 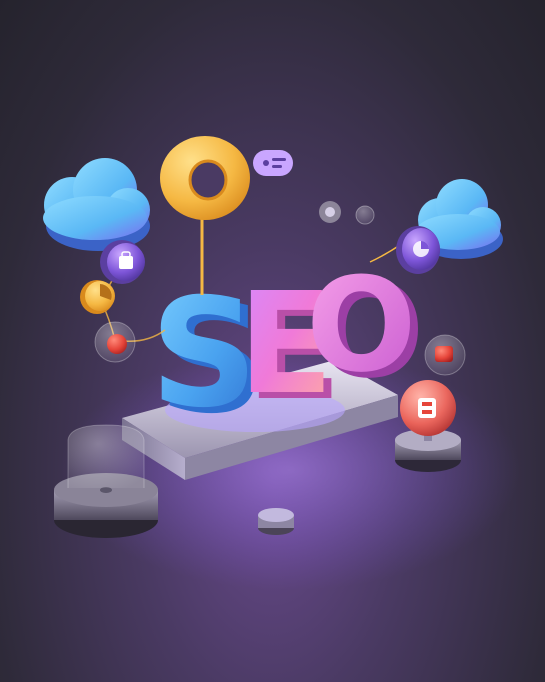 I want to click on red-cube-icon, so click(x=445, y=355).